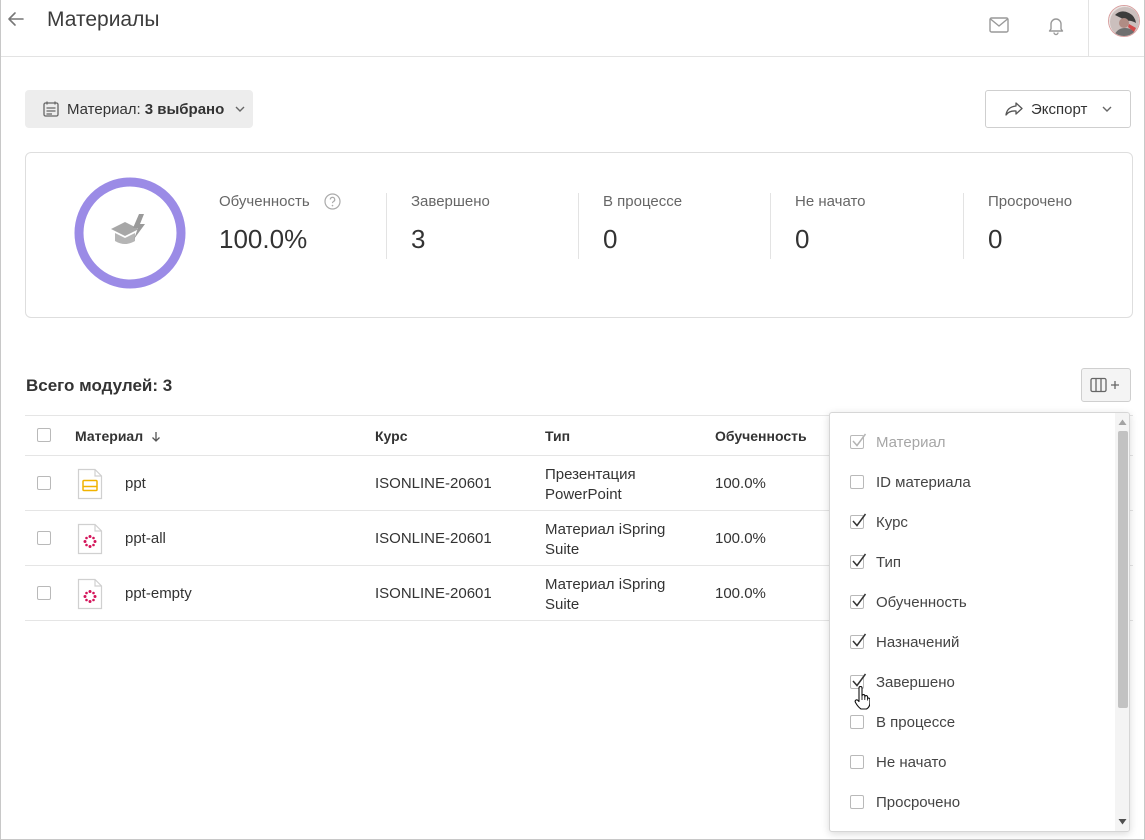 Image resolution: width=1145 pixels, height=840 pixels. I want to click on column-option: Курс, so click(879, 522).